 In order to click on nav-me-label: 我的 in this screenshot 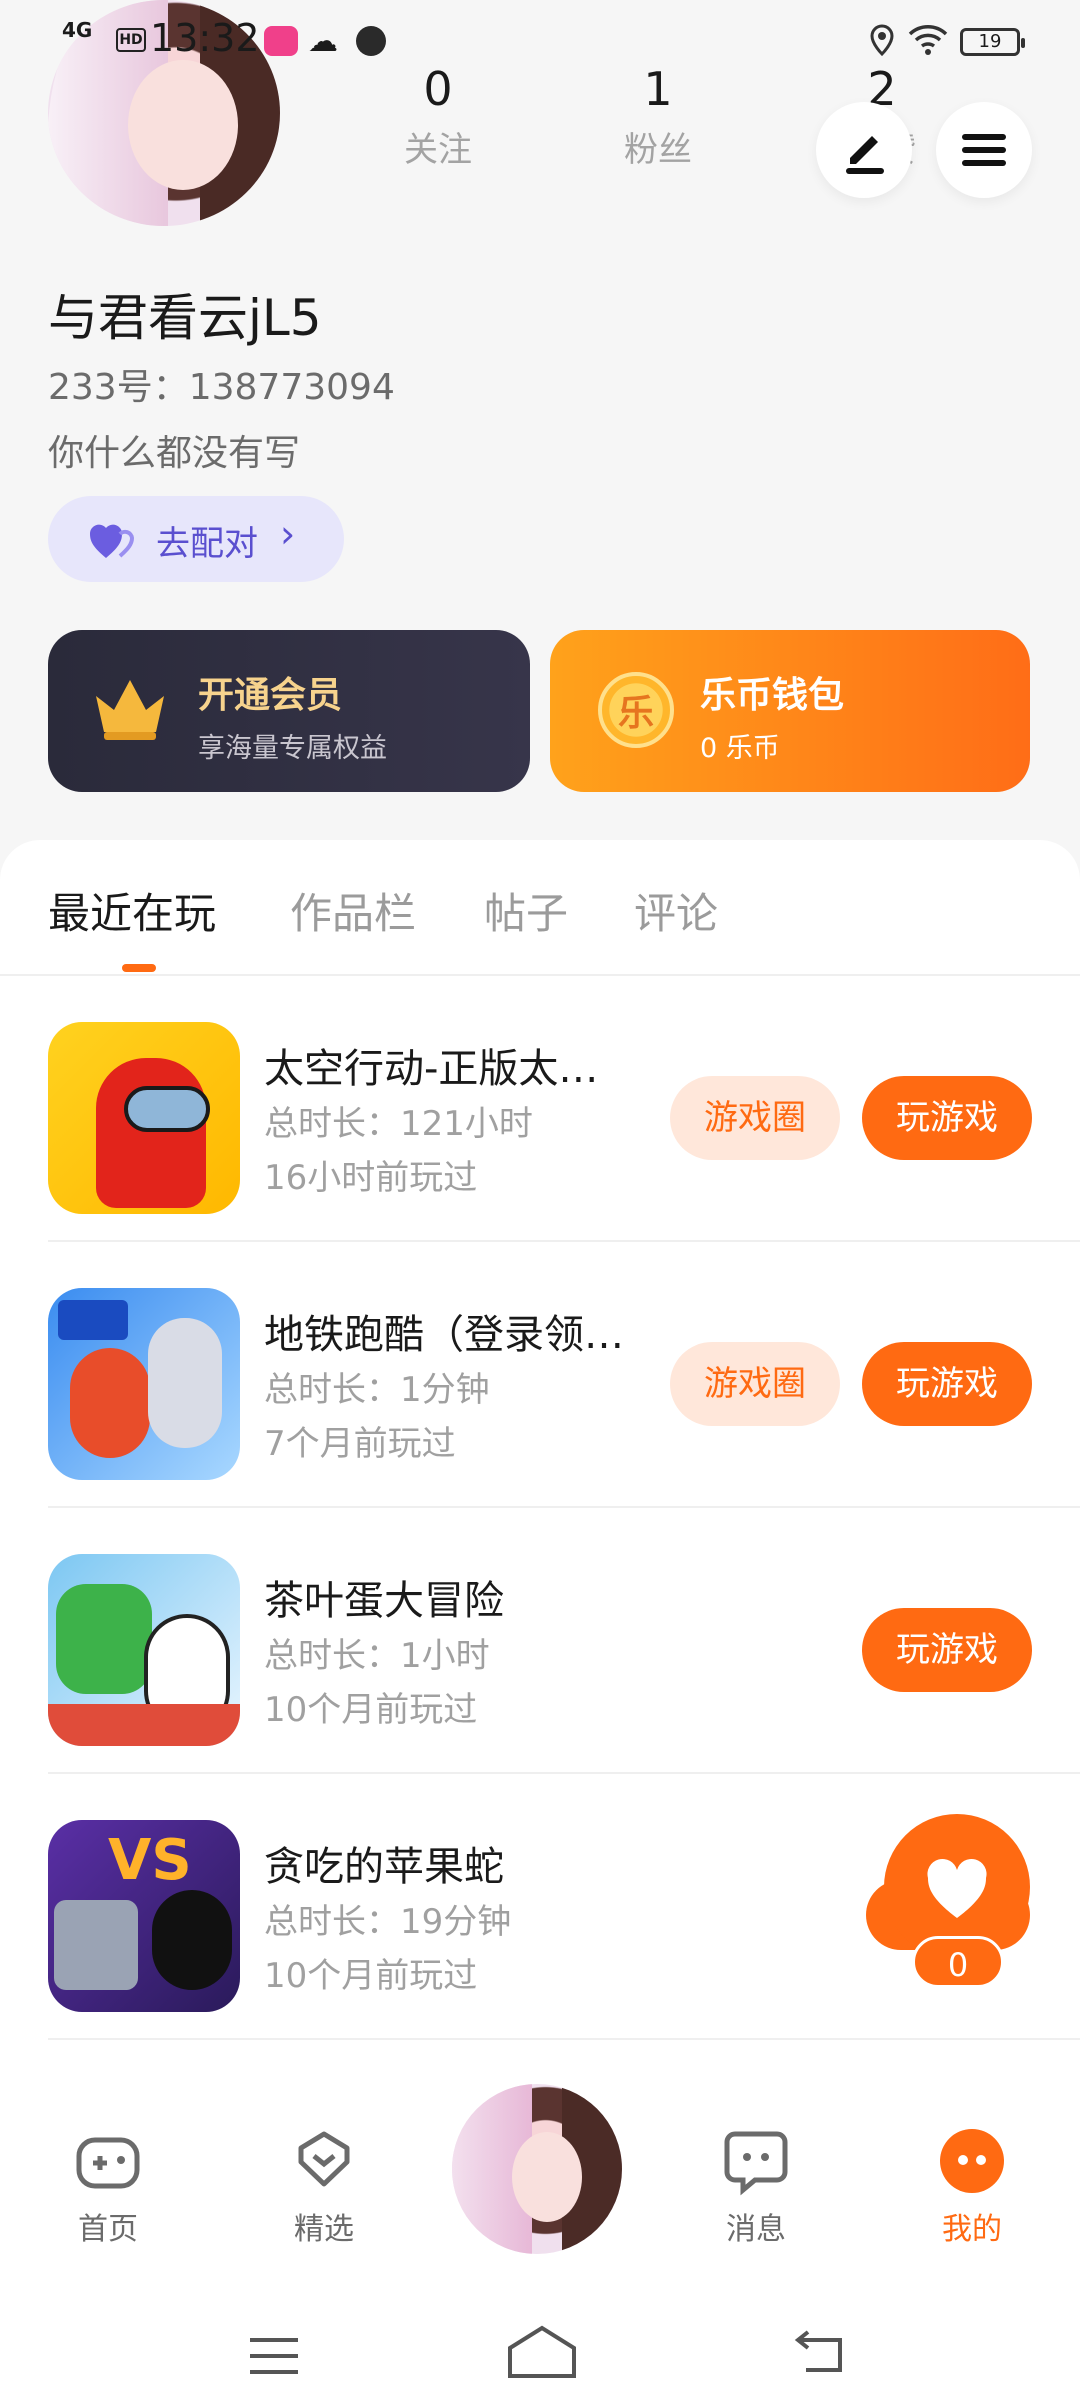, I will do `click(972, 2229)`.